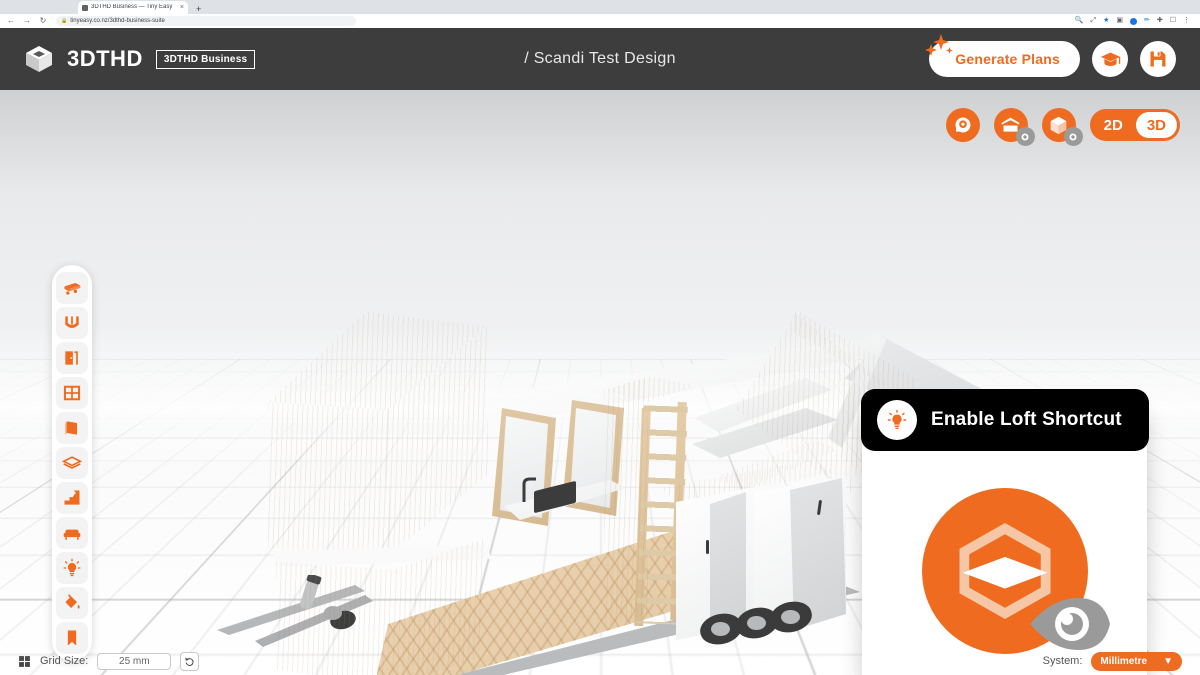  I want to click on brand-badge: 3DTHD Business, so click(205, 59).